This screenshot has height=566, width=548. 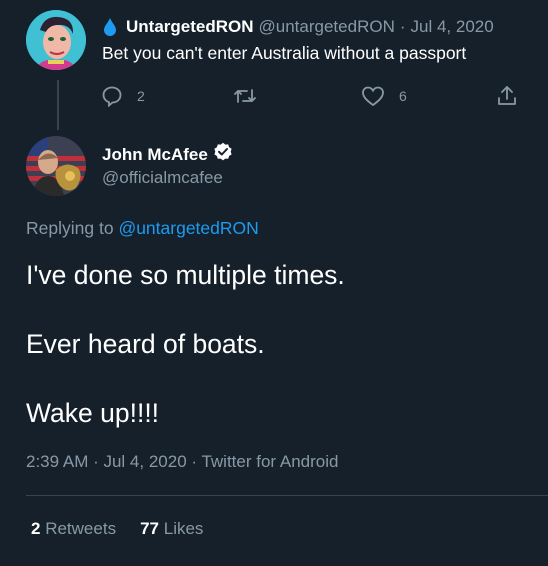 I want to click on parent-avatar, so click(x=56, y=40).